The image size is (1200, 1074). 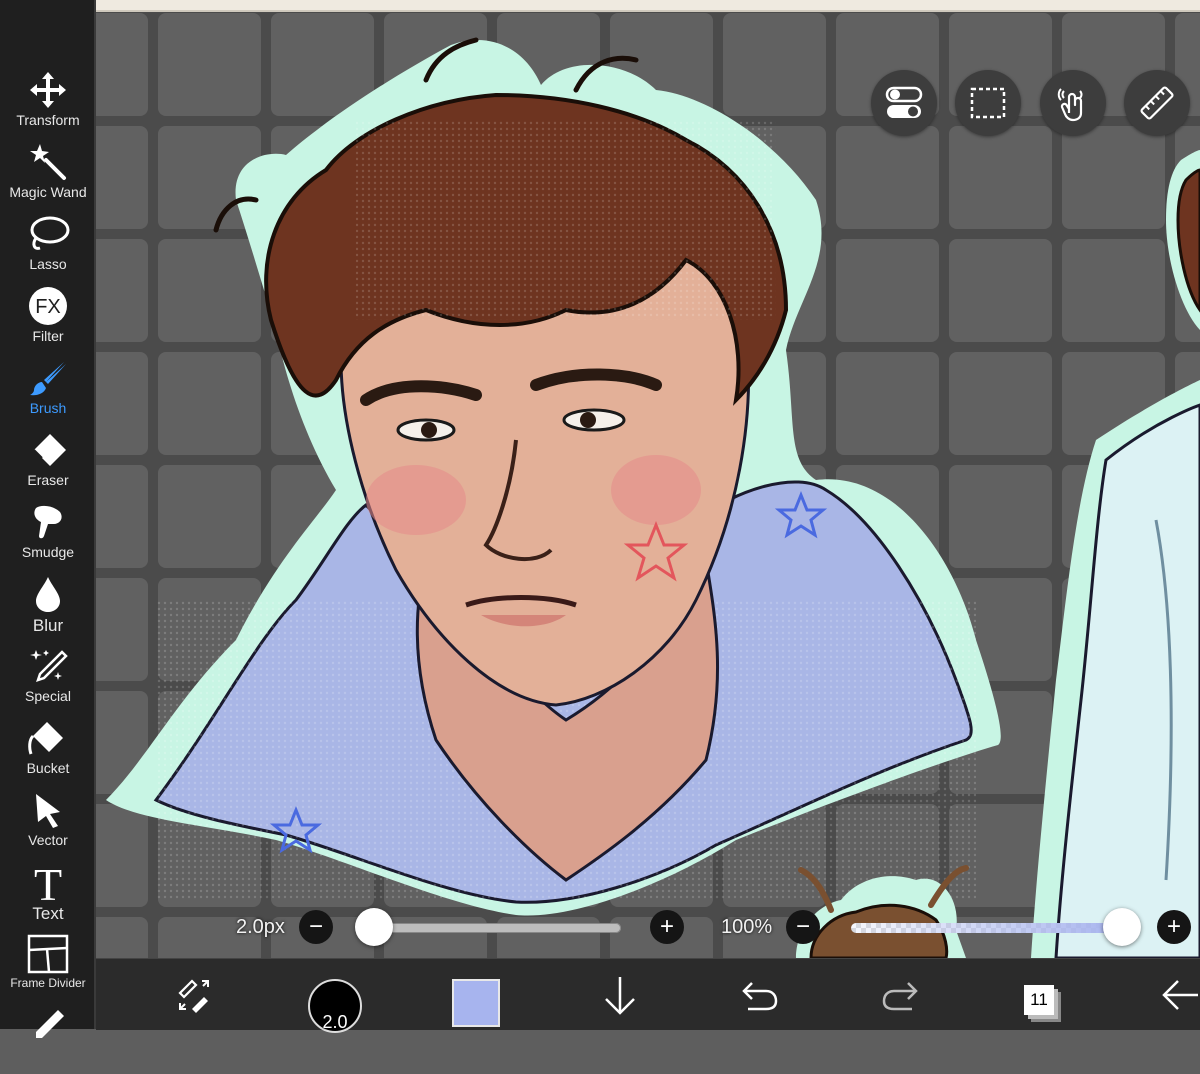 I want to click on tool-label: Brush, so click(x=48, y=408).